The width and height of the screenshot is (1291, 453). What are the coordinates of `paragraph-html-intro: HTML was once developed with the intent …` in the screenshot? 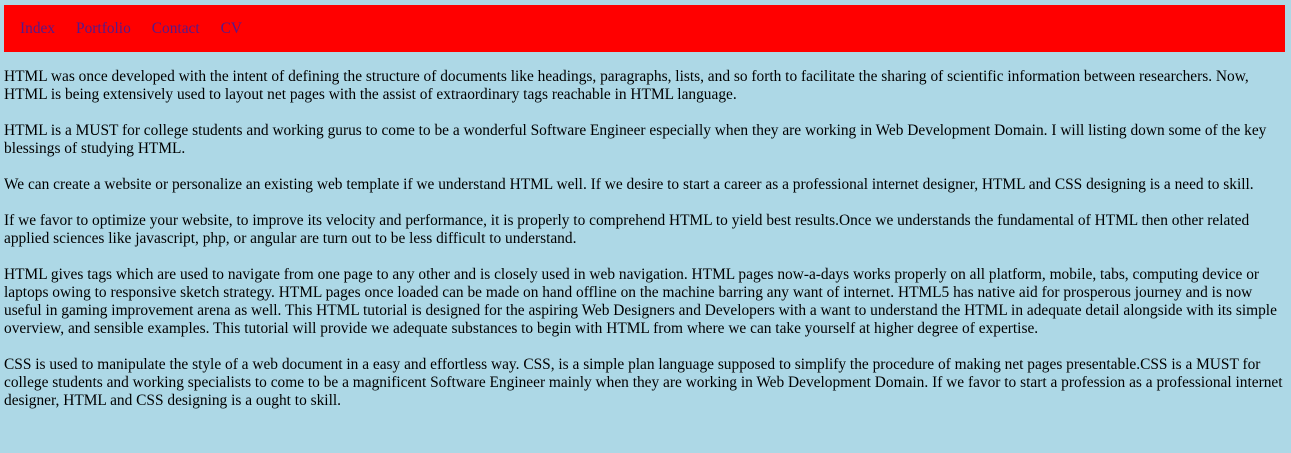 It's located at (626, 85).